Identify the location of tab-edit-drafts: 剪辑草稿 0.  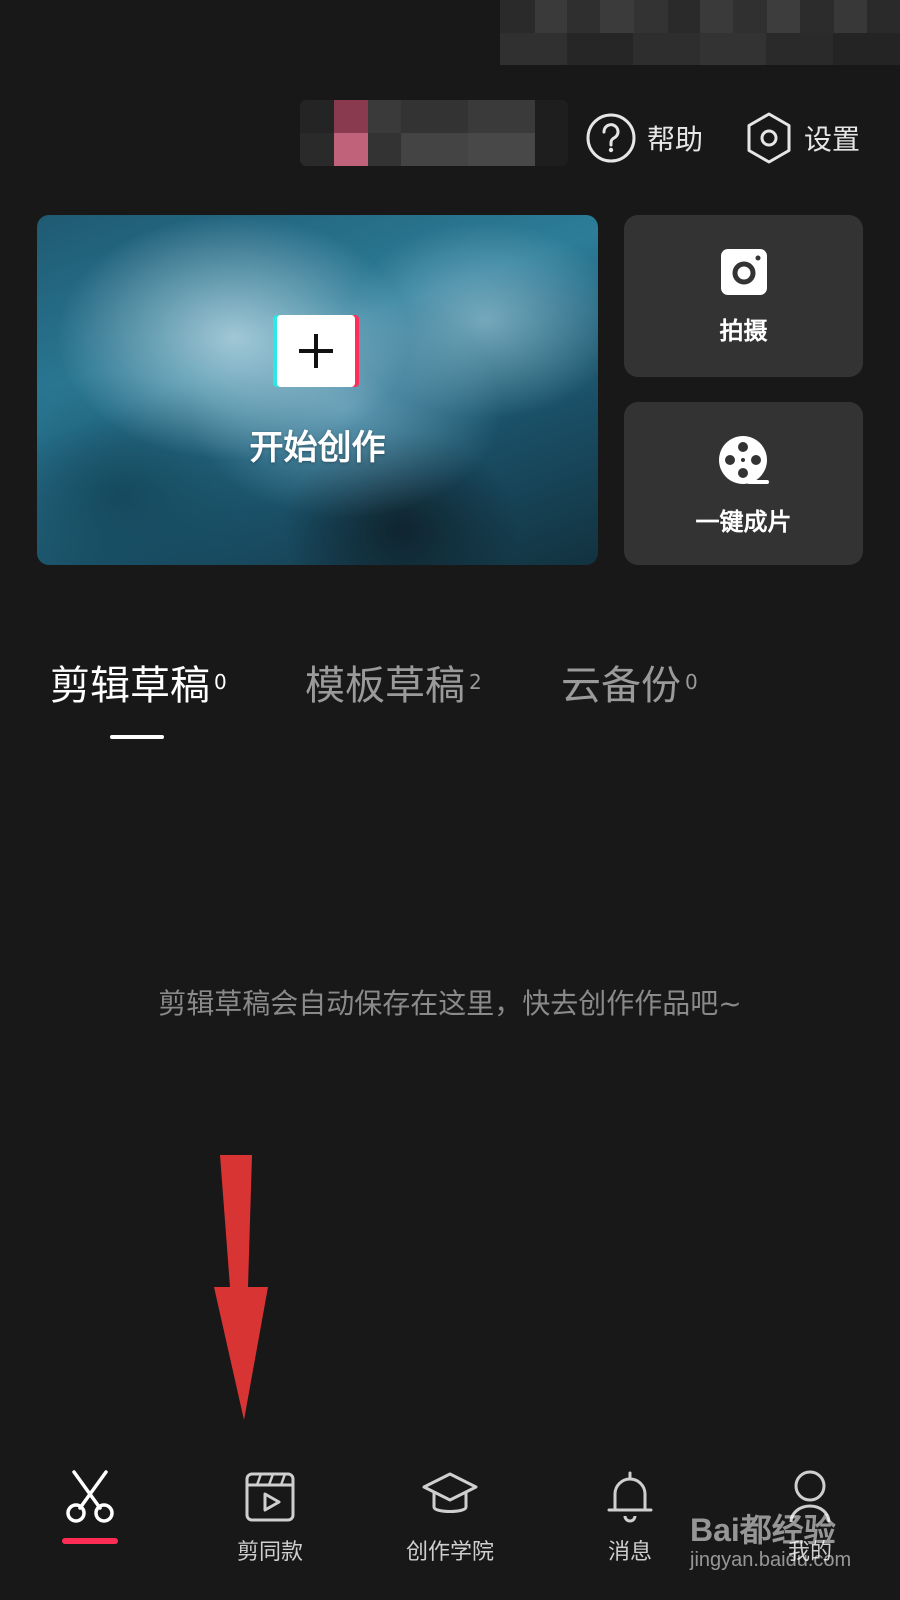
(138, 686).